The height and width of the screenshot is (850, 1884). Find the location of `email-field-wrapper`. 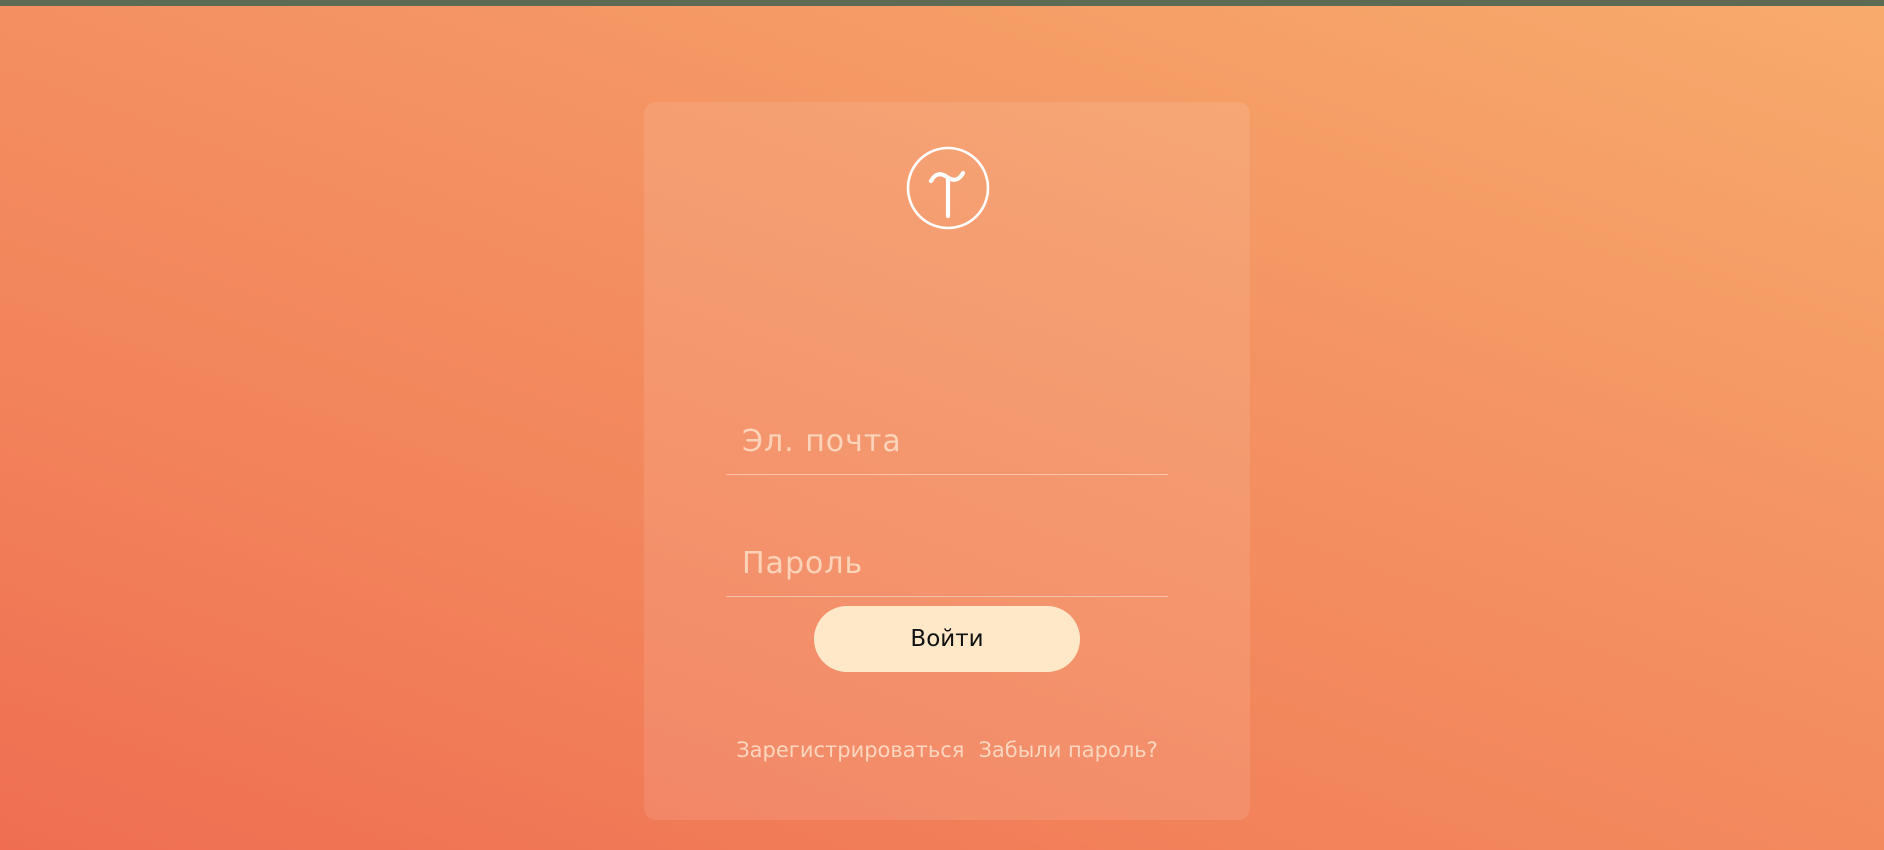

email-field-wrapper is located at coordinates (947, 441).